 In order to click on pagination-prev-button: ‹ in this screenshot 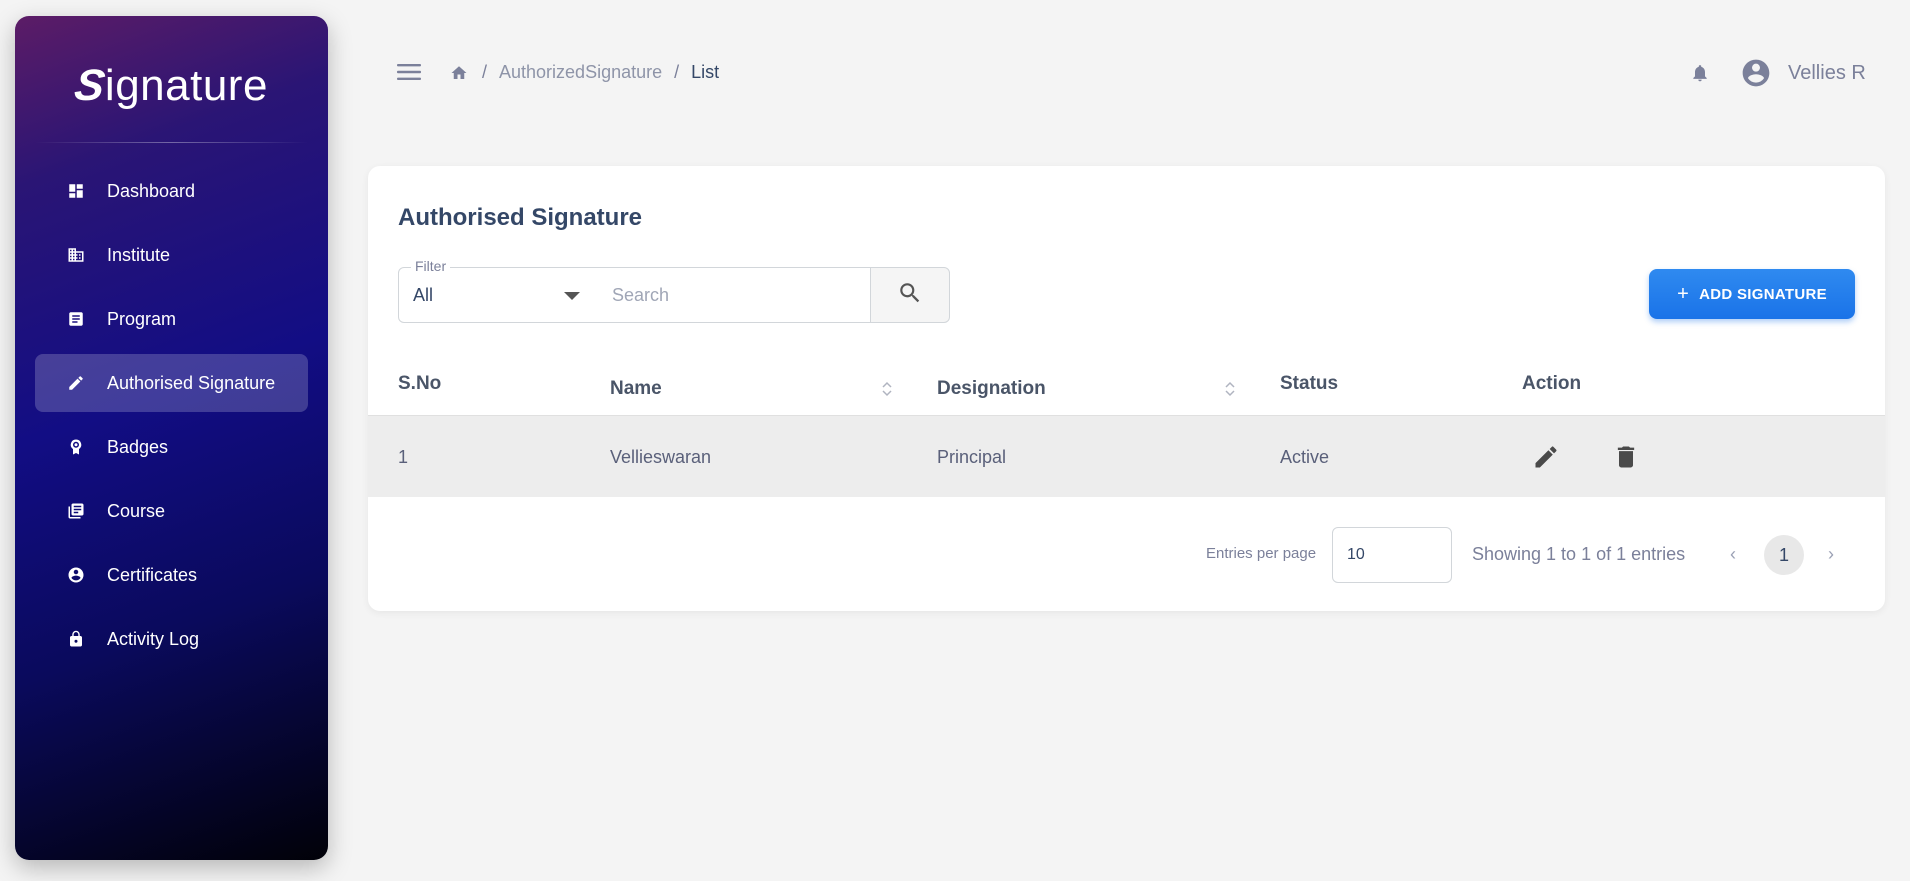, I will do `click(1733, 554)`.